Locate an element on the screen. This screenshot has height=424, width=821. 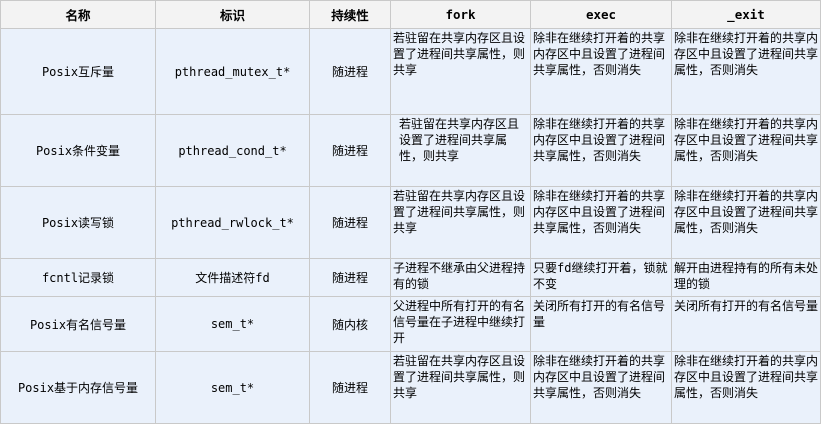
cell-exec: 只要fd继续打开着，锁就不变 is located at coordinates (601, 277).